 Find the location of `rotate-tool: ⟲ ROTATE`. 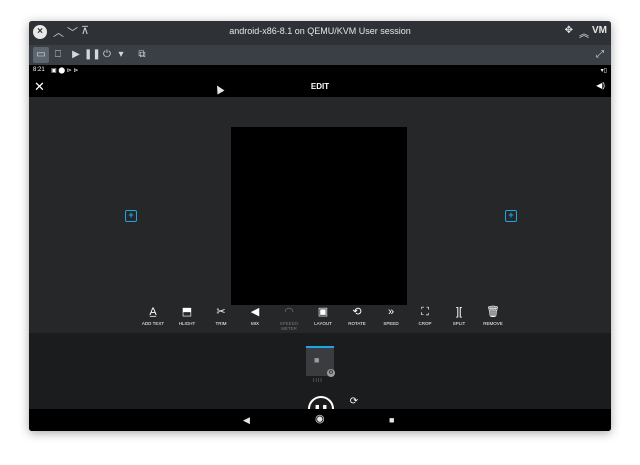

rotate-tool: ⟲ ROTATE is located at coordinates (357, 315).